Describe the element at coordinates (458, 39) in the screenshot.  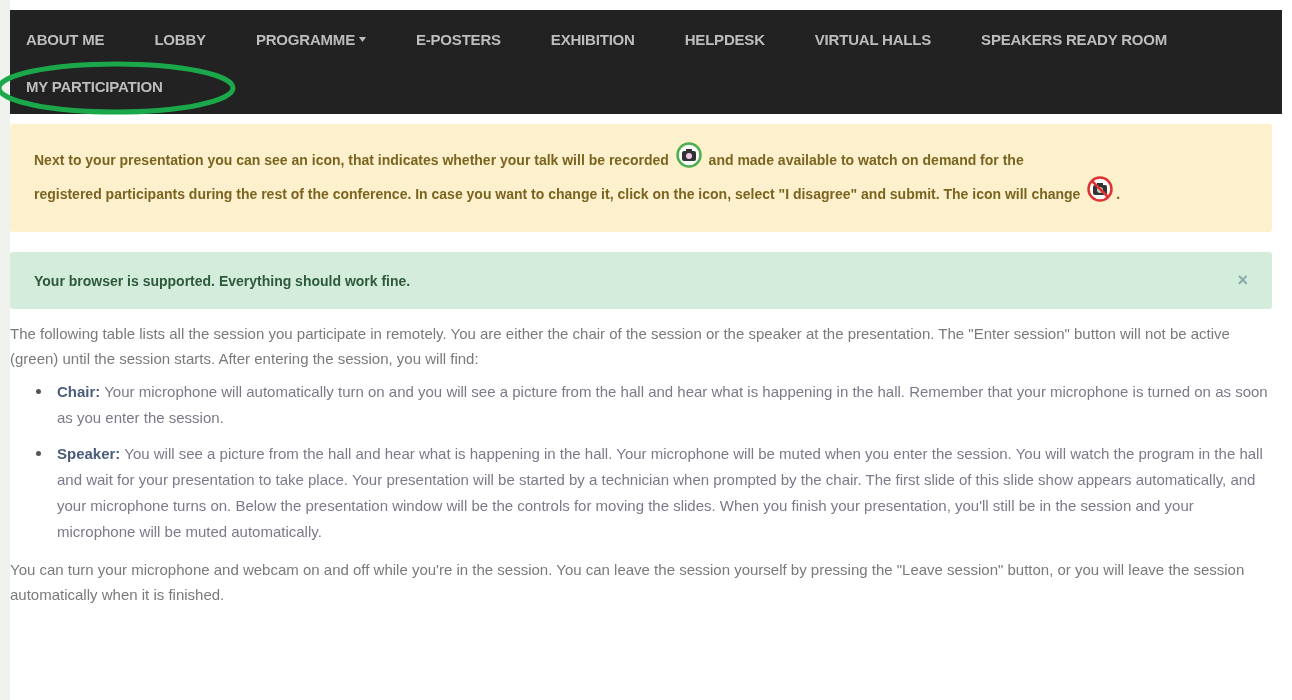
I see `nav-link: E-POSTERS` at that location.